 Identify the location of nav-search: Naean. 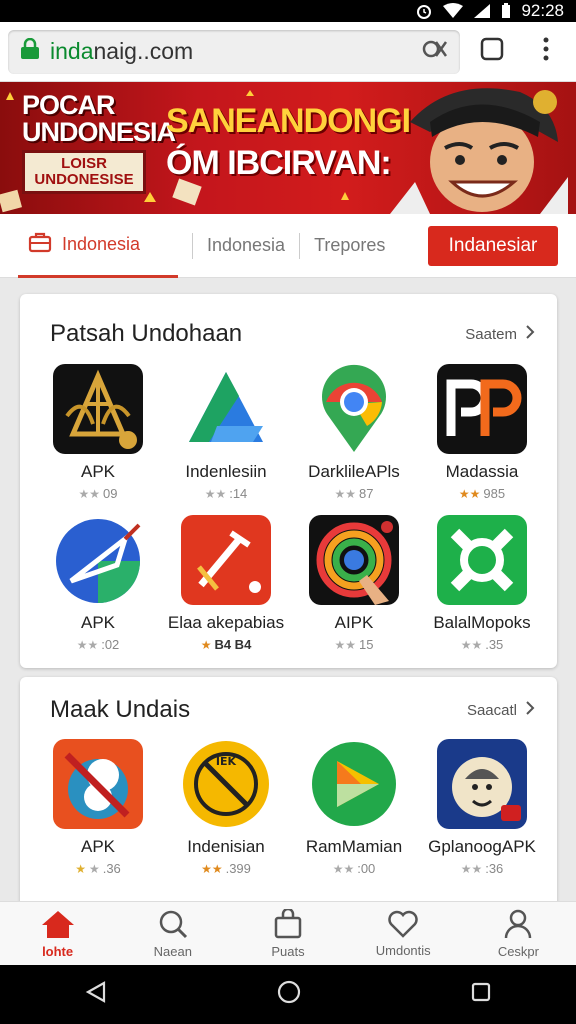
(172, 933).